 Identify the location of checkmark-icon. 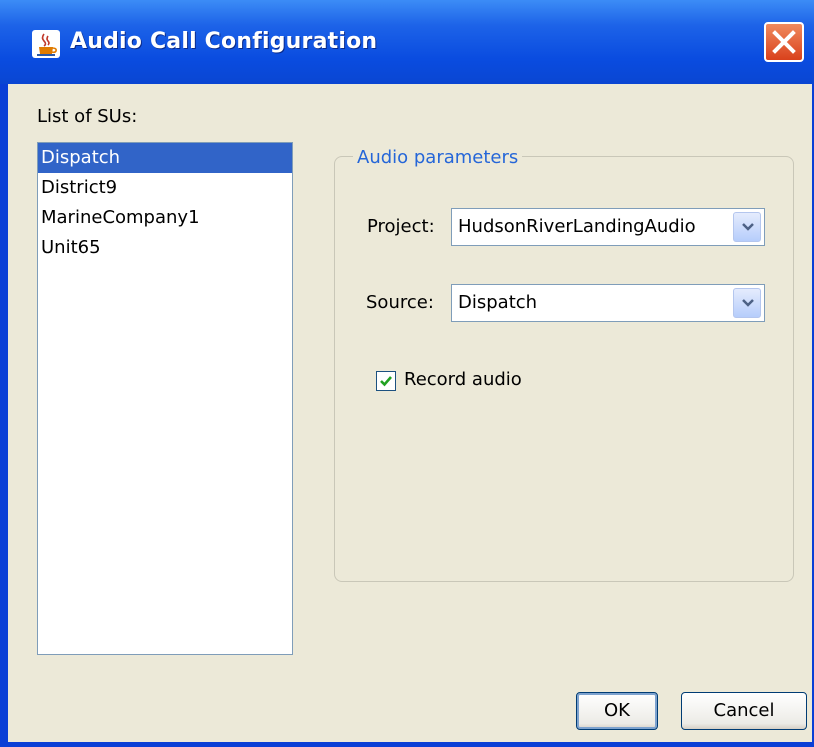
(386, 381).